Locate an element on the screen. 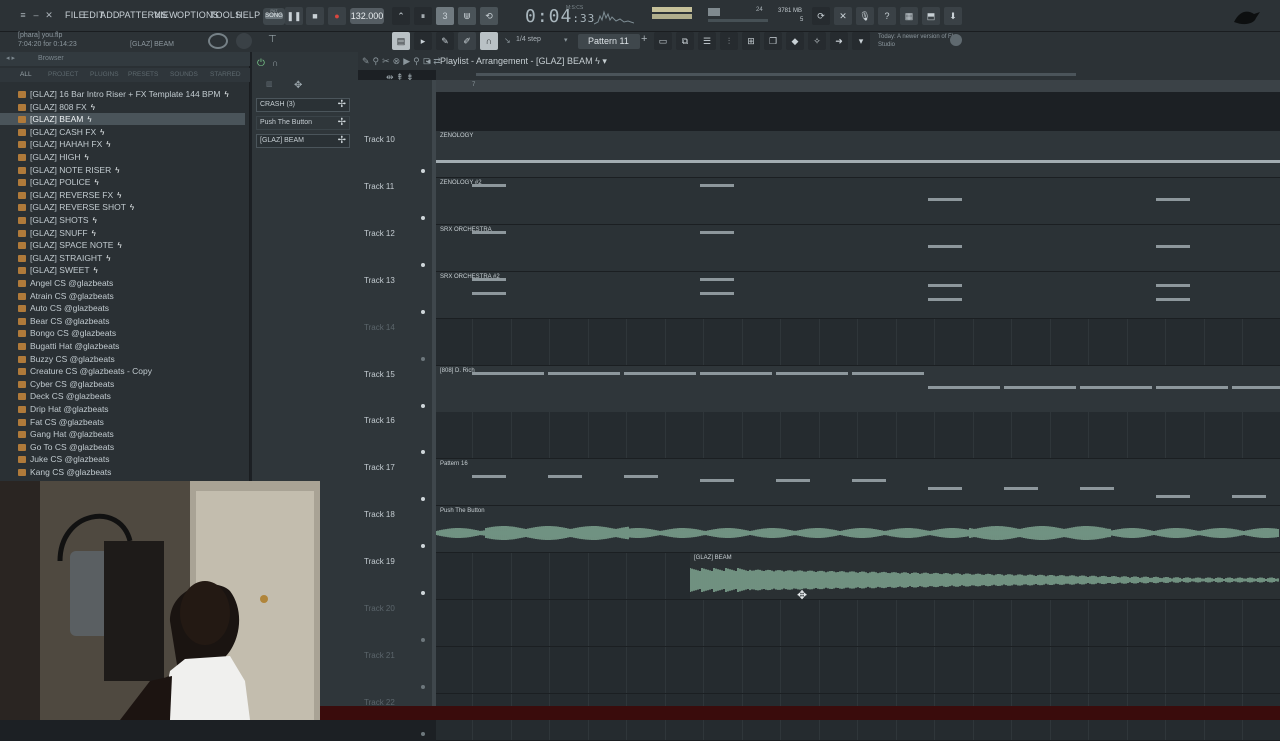 The width and height of the screenshot is (1280, 741). browser-item: Gang Hat @glazbeats is located at coordinates (122, 434).